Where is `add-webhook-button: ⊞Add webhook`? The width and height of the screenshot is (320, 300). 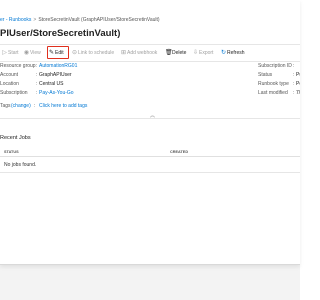
add-webhook-button: ⊞Add webhook is located at coordinates (138, 53).